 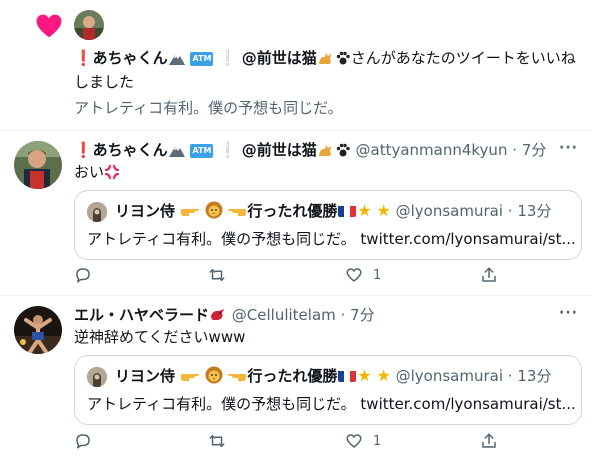 I want to click on tweet-header: ❗あちゃくん ATM ❕ @前世は猫 @attyanmann4kyun · 7分, so click(x=310, y=150).